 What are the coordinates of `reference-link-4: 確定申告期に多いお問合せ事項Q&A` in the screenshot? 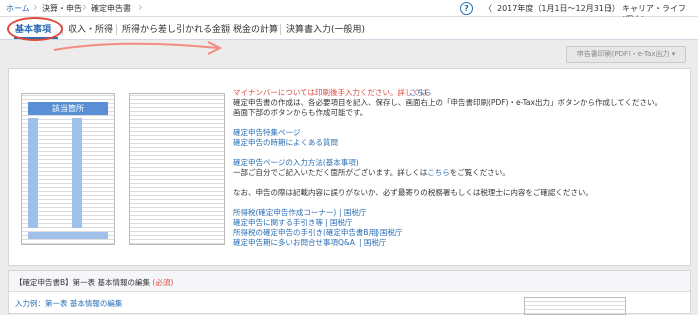 It's located at (294, 242).